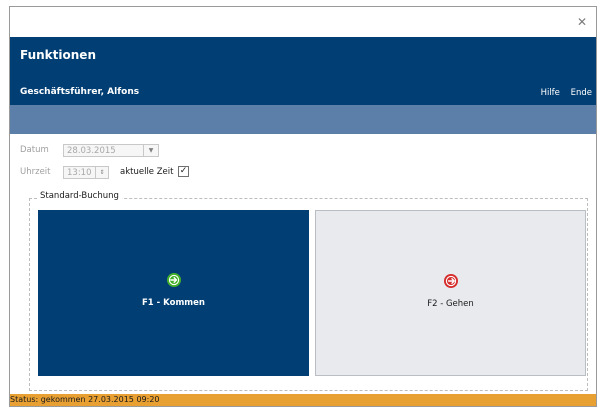 The image size is (606, 415). What do you see at coordinates (58, 55) in the screenshot?
I see `app-title: Funktionen` at bounding box center [58, 55].